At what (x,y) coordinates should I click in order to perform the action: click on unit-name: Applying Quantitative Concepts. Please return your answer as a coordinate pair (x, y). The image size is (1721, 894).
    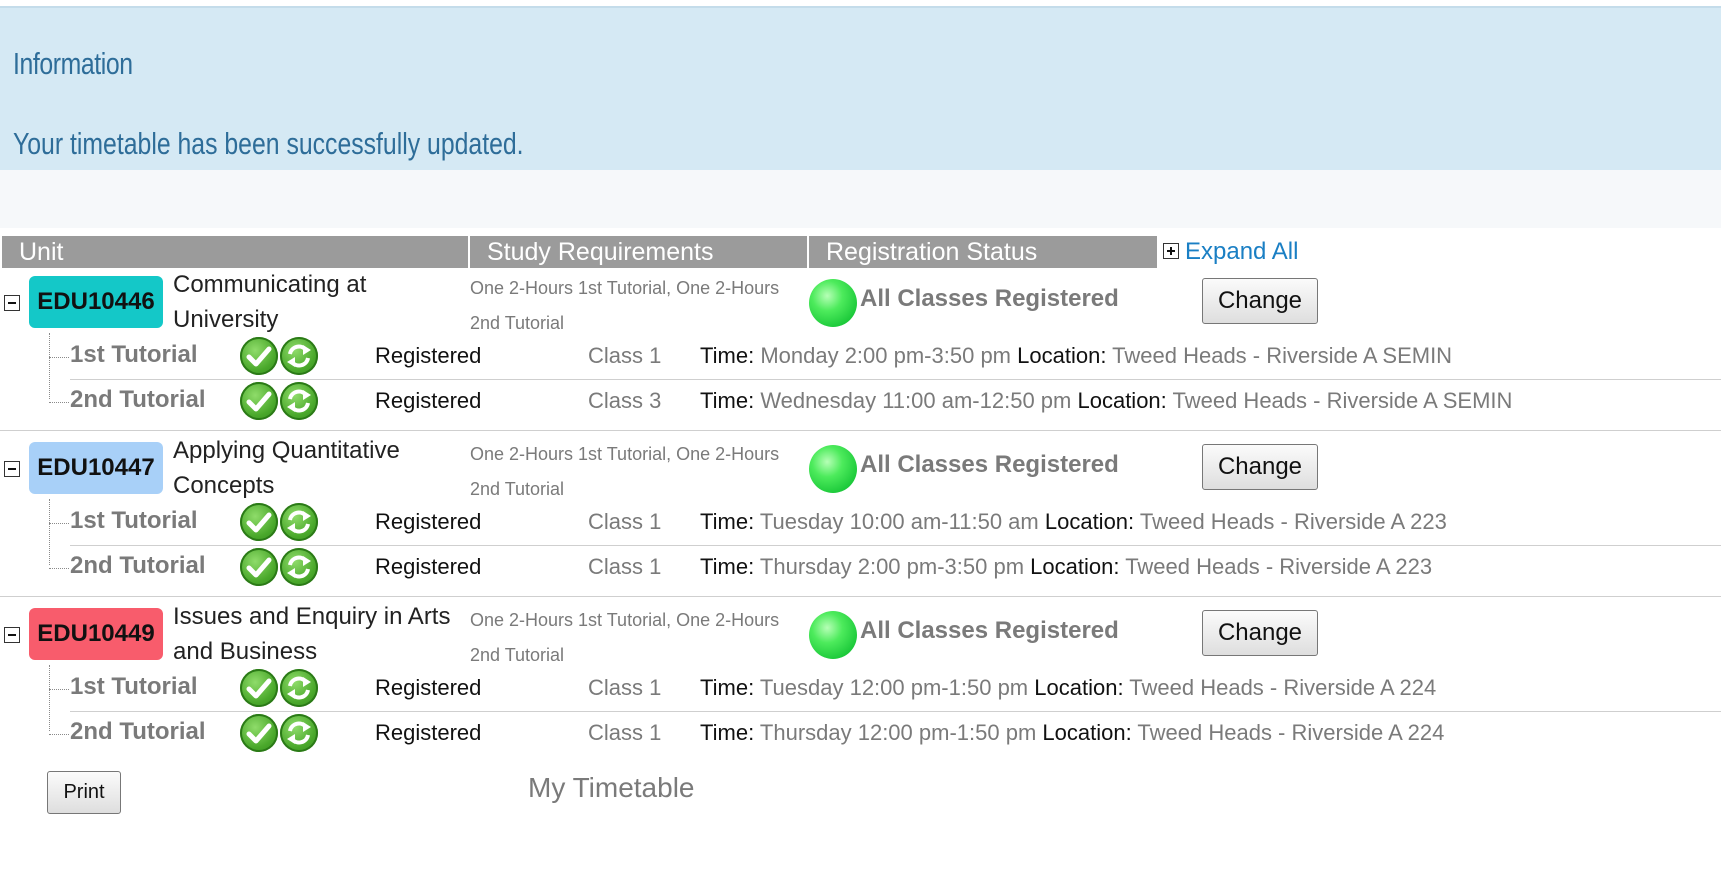
    Looking at the image, I should click on (286, 468).